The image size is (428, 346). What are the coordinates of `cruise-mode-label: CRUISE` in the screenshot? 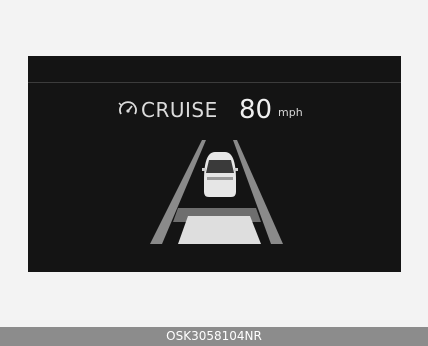 It's located at (179, 110).